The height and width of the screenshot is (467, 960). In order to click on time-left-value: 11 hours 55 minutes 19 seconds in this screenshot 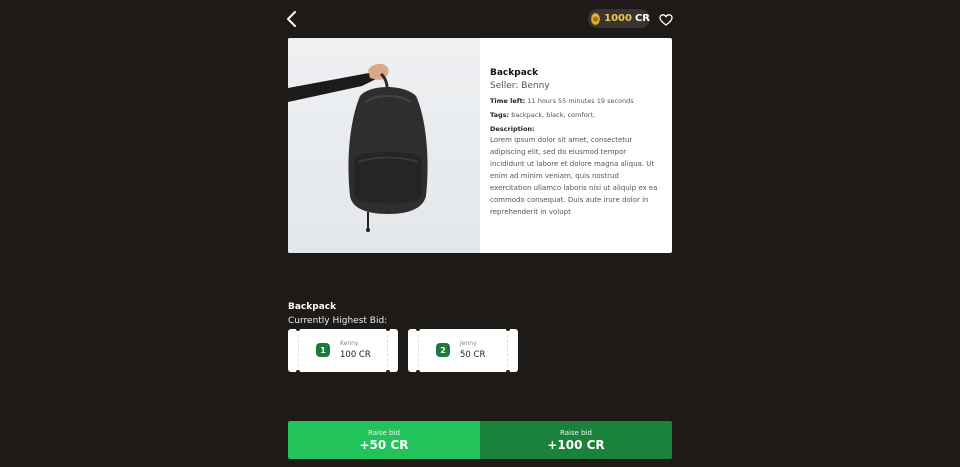, I will do `click(580, 101)`.